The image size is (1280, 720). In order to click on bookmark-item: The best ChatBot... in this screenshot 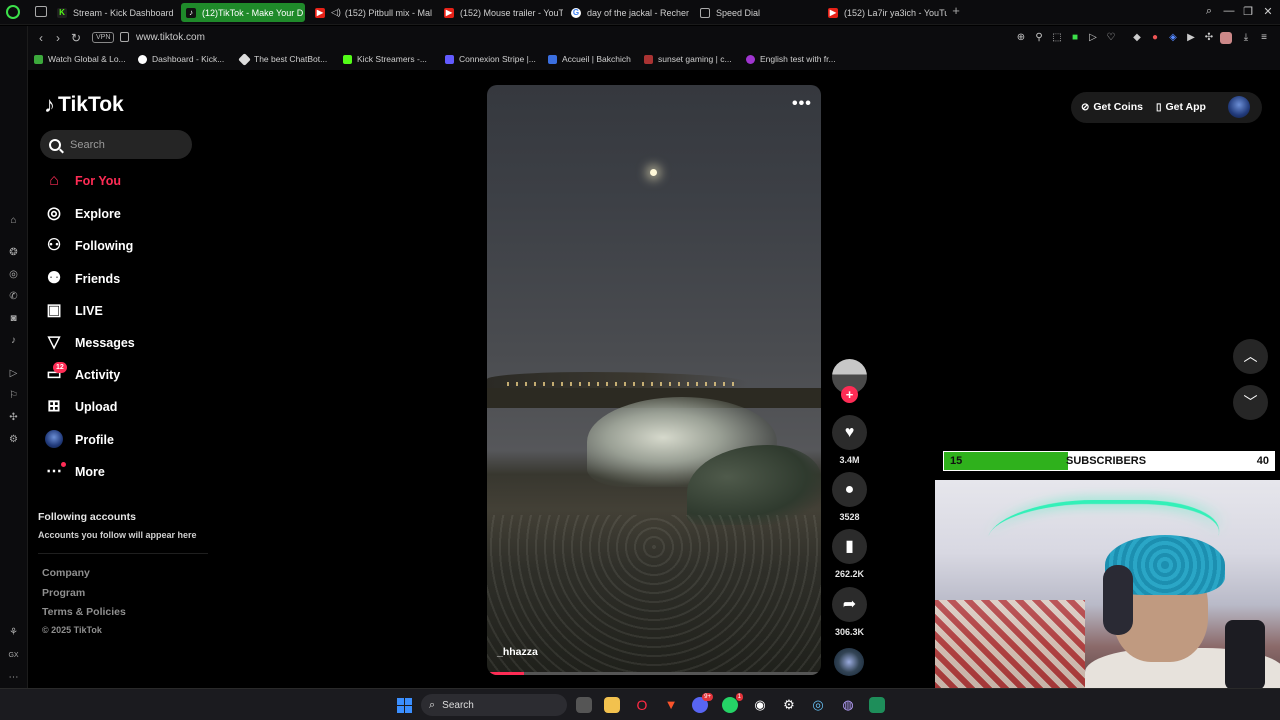, I will do `click(282, 59)`.